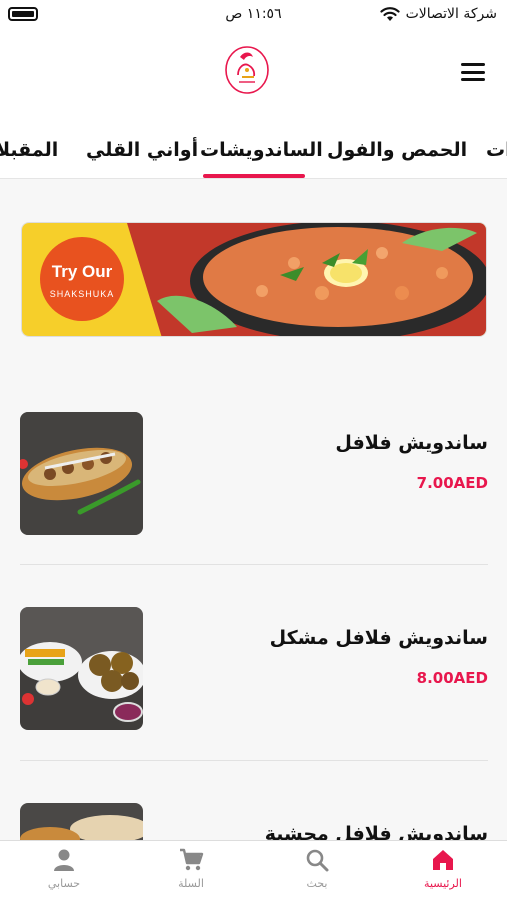  Describe the element at coordinates (254, 669) in the screenshot. I see `list-item: ساندويش فلافل مشكل 8.00AED` at that location.